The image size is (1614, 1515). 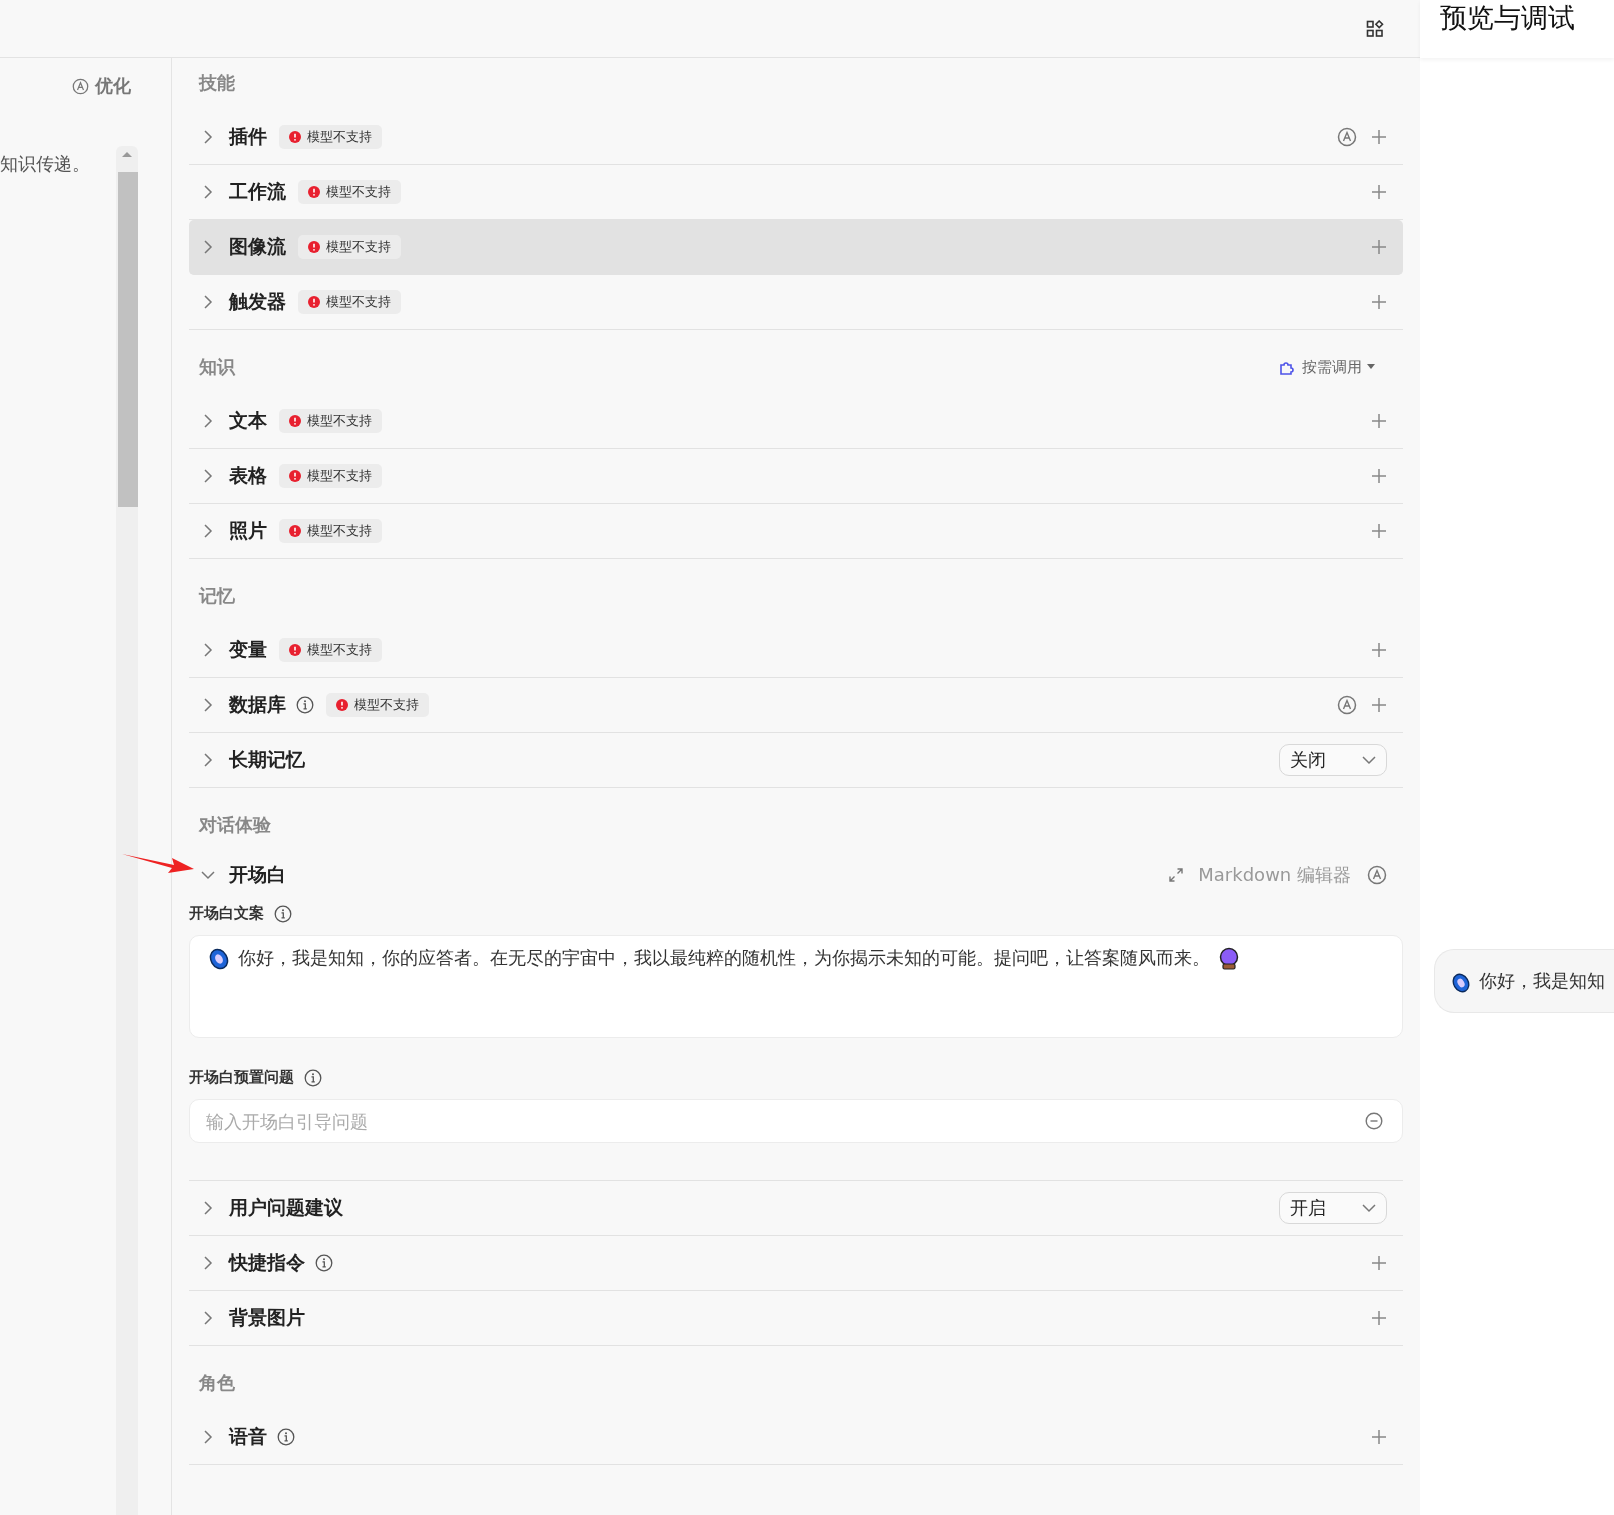 I want to click on prompt-text: 知识传递。, so click(x=45, y=164).